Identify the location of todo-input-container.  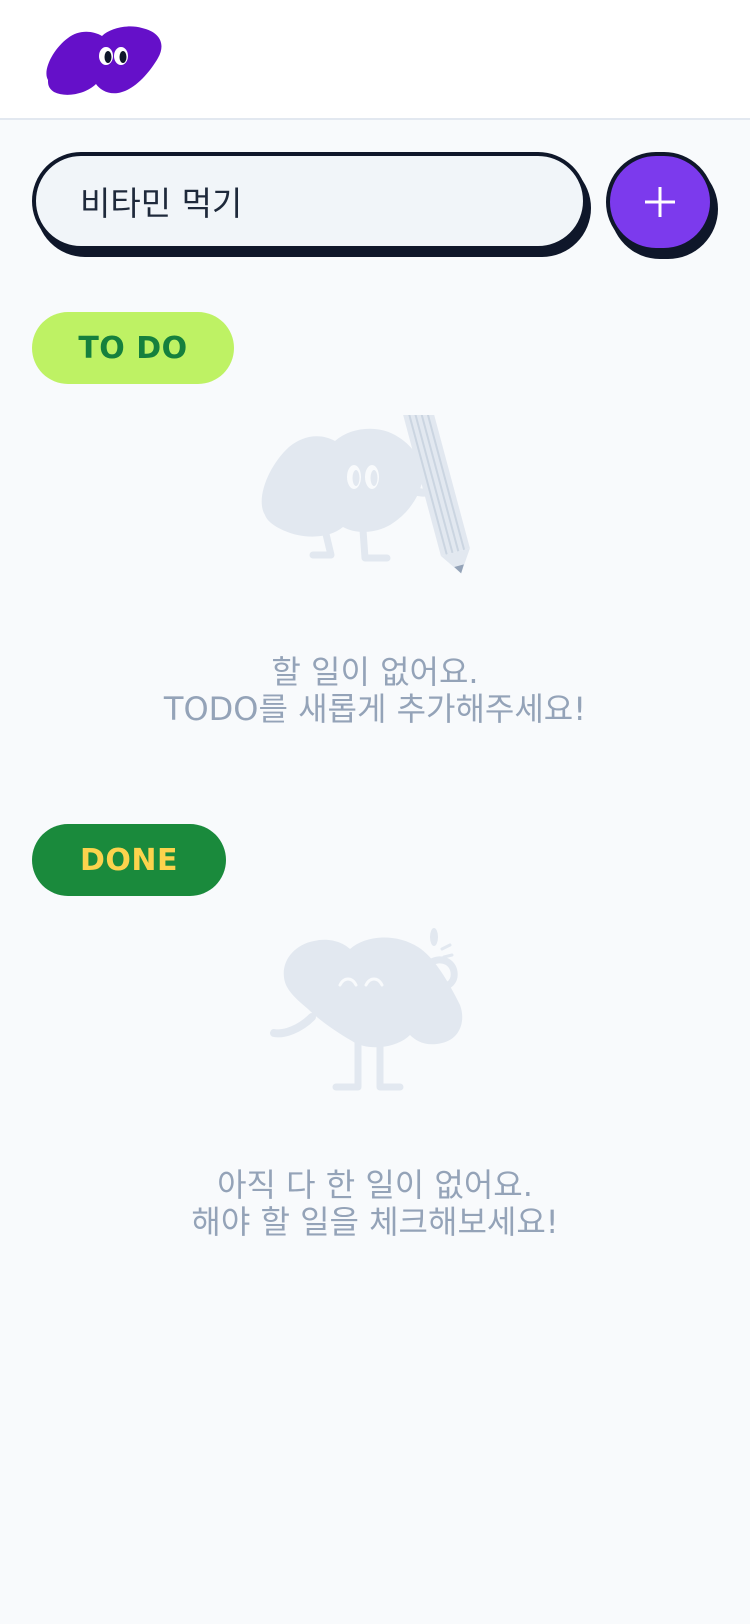
(311, 204).